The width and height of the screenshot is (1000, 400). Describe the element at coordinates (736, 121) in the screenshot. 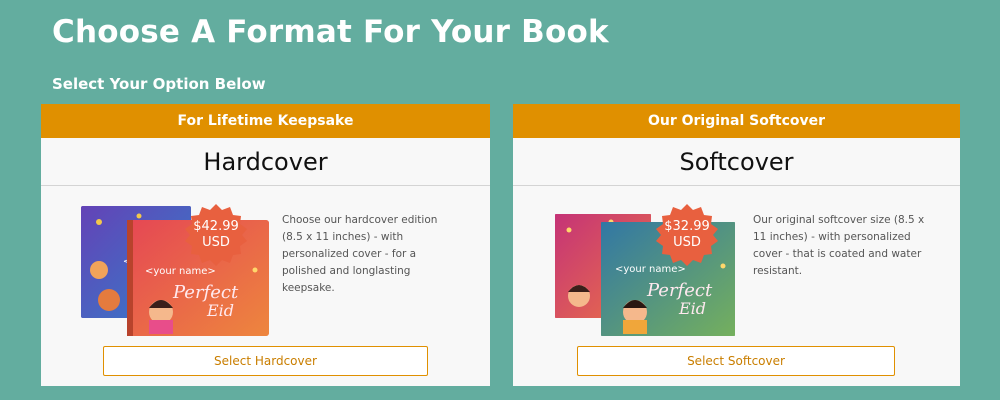

I see `softcover-banner: Our Original Softcover` at that location.